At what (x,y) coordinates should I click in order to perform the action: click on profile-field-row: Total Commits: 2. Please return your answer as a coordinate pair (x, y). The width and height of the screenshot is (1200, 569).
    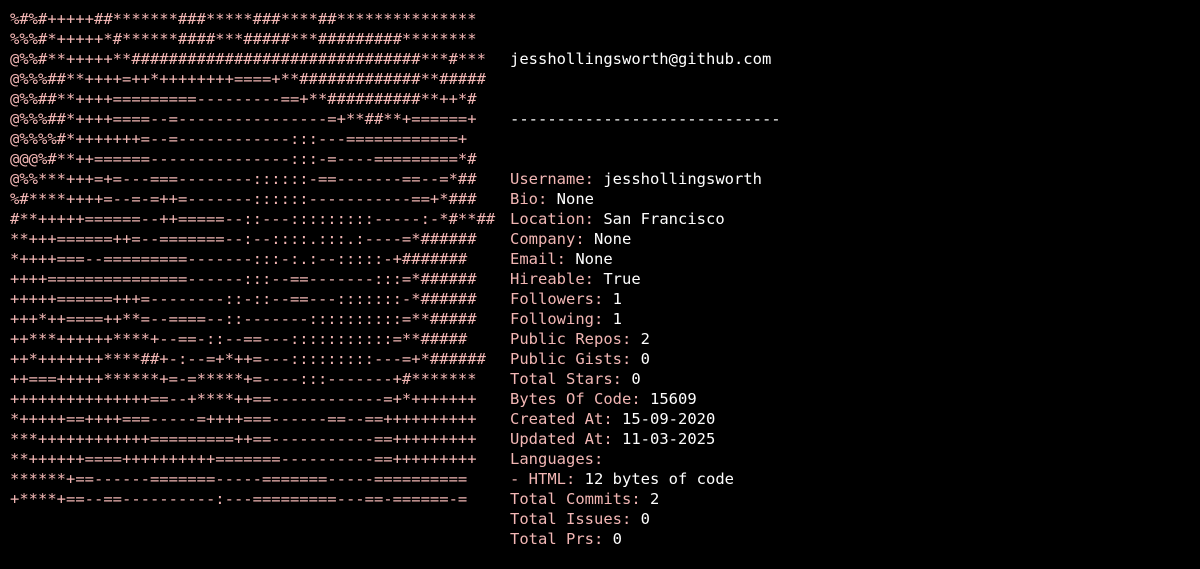
    Looking at the image, I should click on (645, 499).